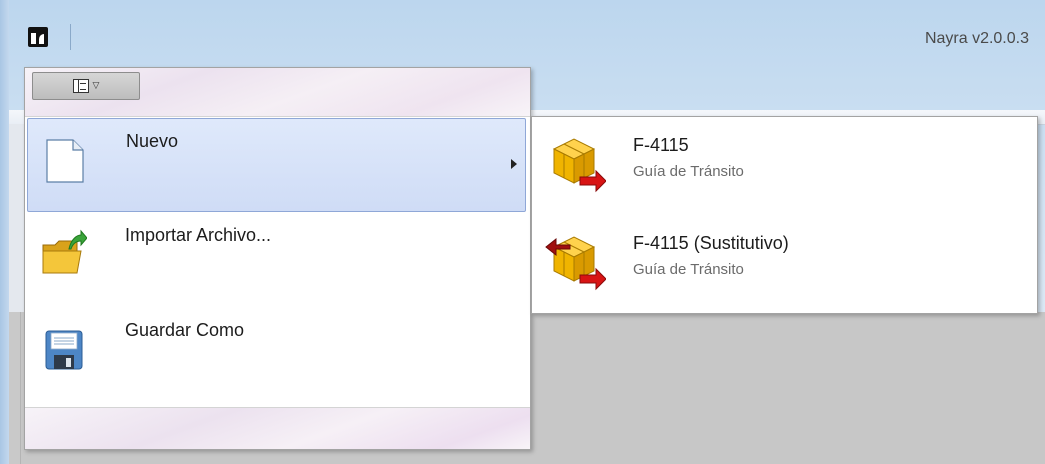  Describe the element at coordinates (276, 165) in the screenshot. I see `menu-item-nuevo: Nuevo` at that location.